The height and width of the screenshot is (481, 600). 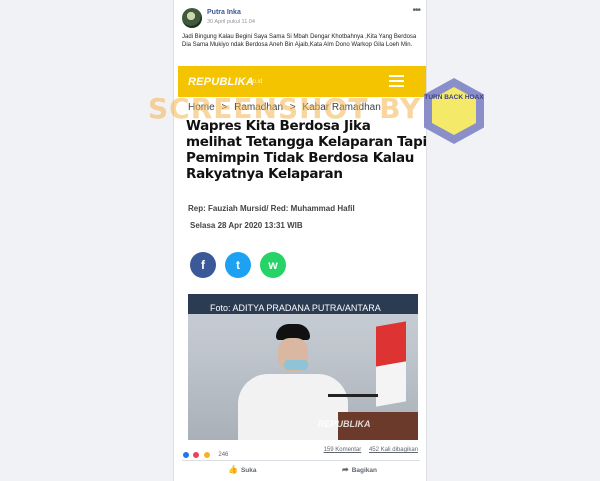 What do you see at coordinates (344, 424) in the screenshot?
I see `photo-watermark: REPUBLIKA` at bounding box center [344, 424].